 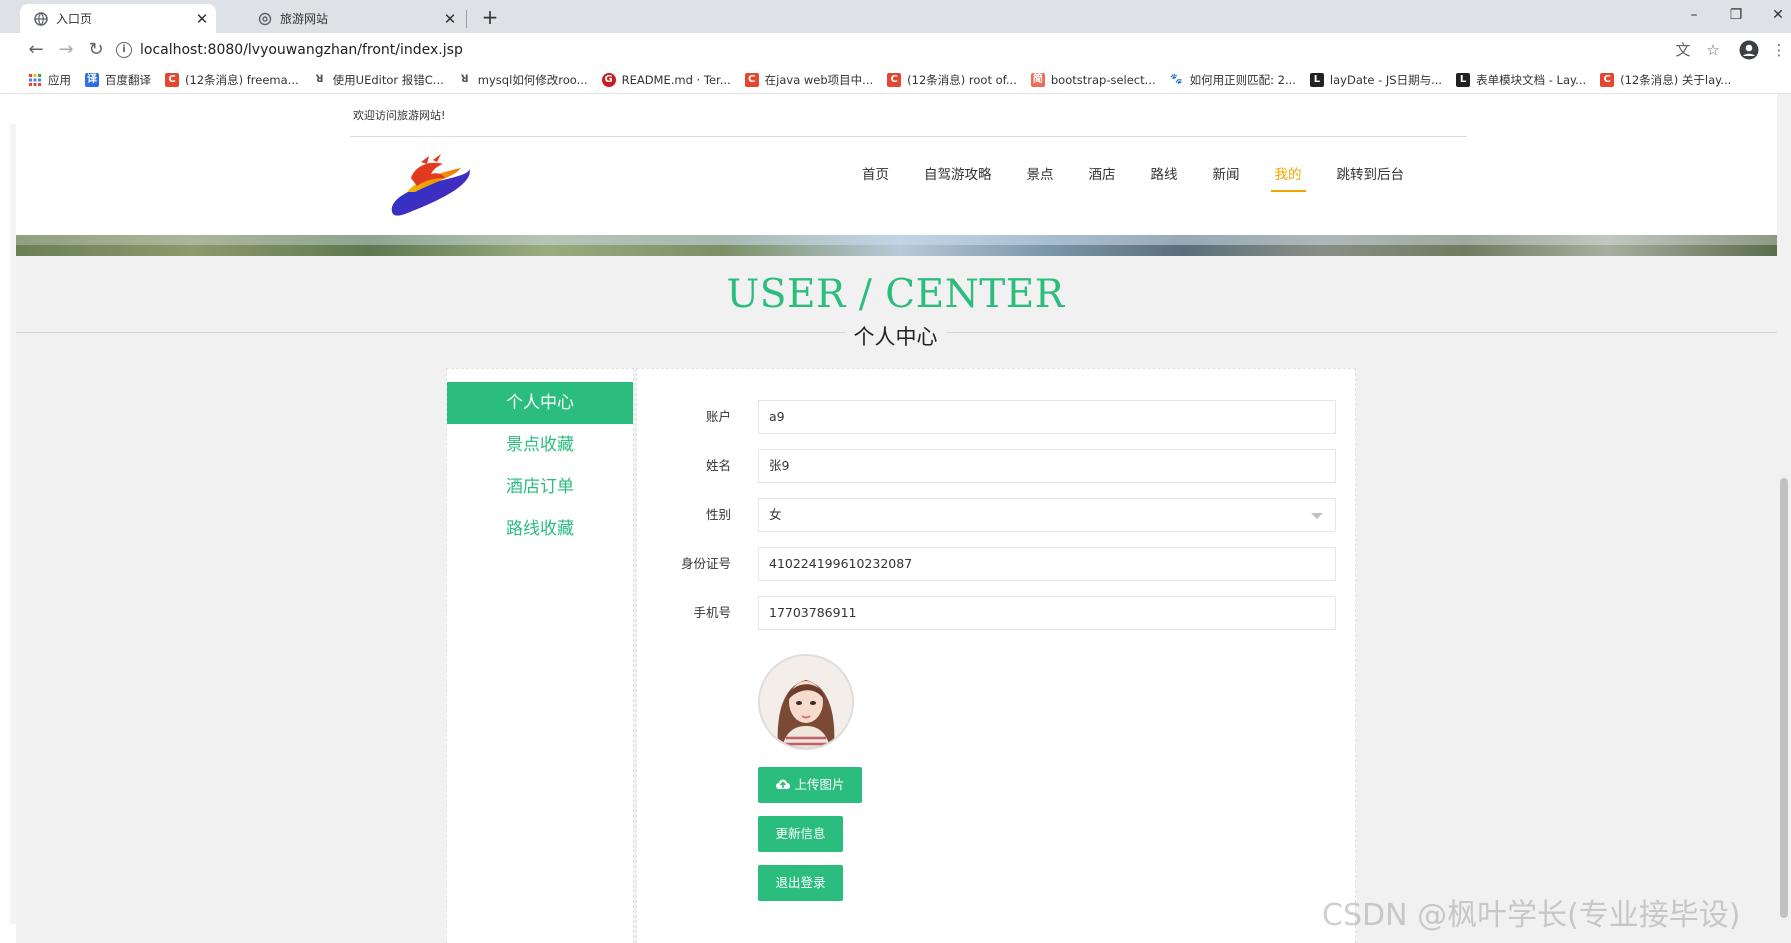 What do you see at coordinates (540, 445) in the screenshot?
I see `sidebar-item-attraction-favorites: 景点收藏` at bounding box center [540, 445].